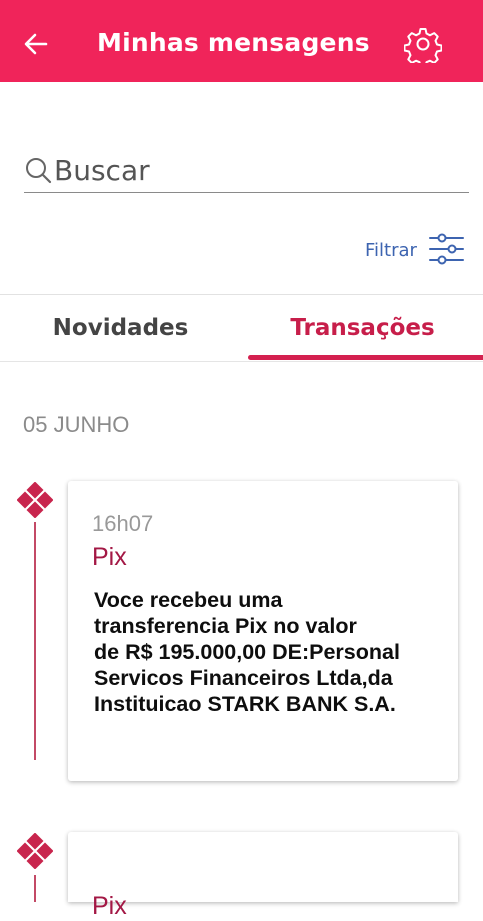 This screenshot has width=483, height=921. I want to click on search-input, so click(254, 170).